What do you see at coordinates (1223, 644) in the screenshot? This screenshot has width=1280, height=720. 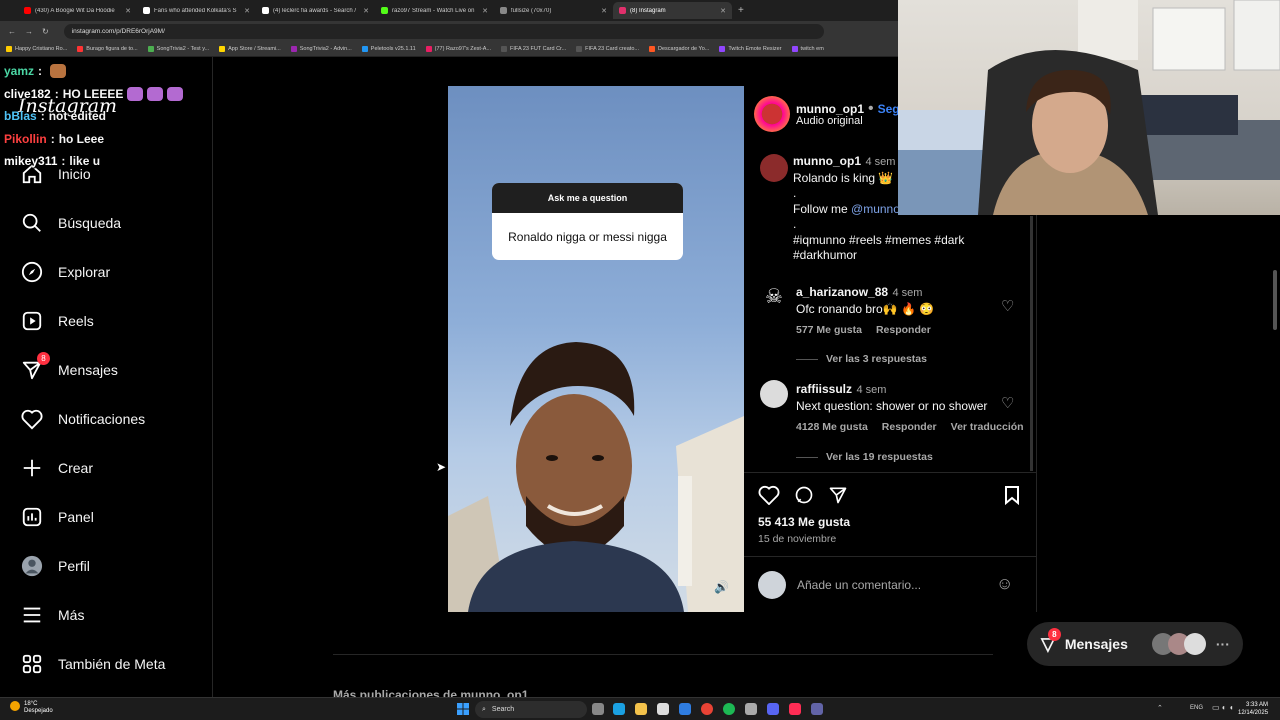 I see `more-icon: ···` at bounding box center [1223, 644].